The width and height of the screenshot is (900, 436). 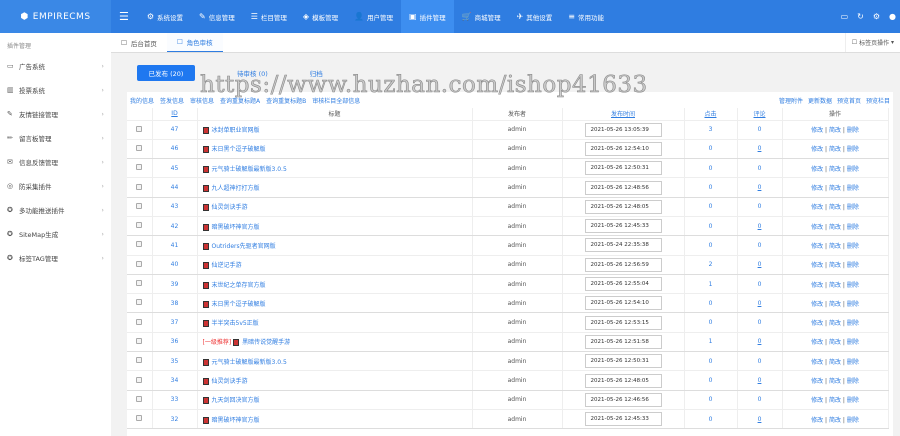 What do you see at coordinates (249, 169) in the screenshot?
I see `title-link: 元气骑士破解版最新版3.0.5` at bounding box center [249, 169].